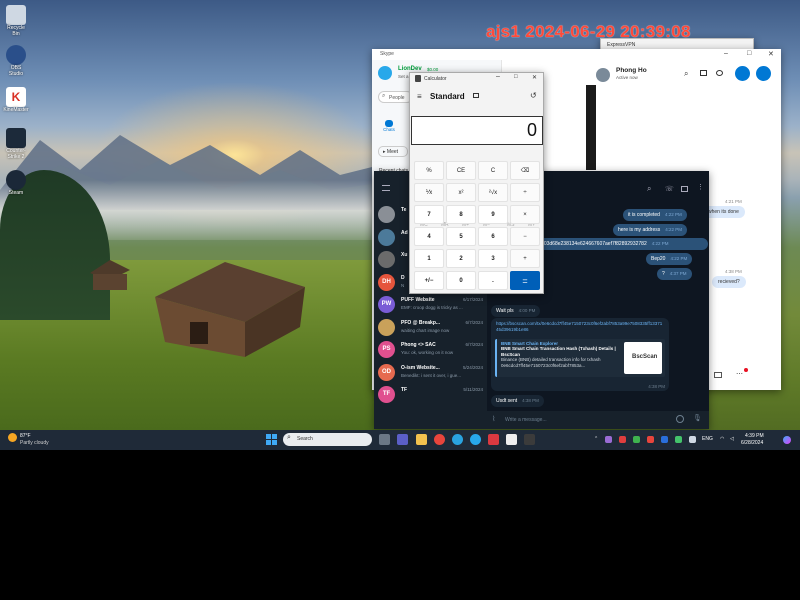 Image resolution: width=800 pixels, height=600 pixels. I want to click on calculator-key: 7, so click(429, 214).